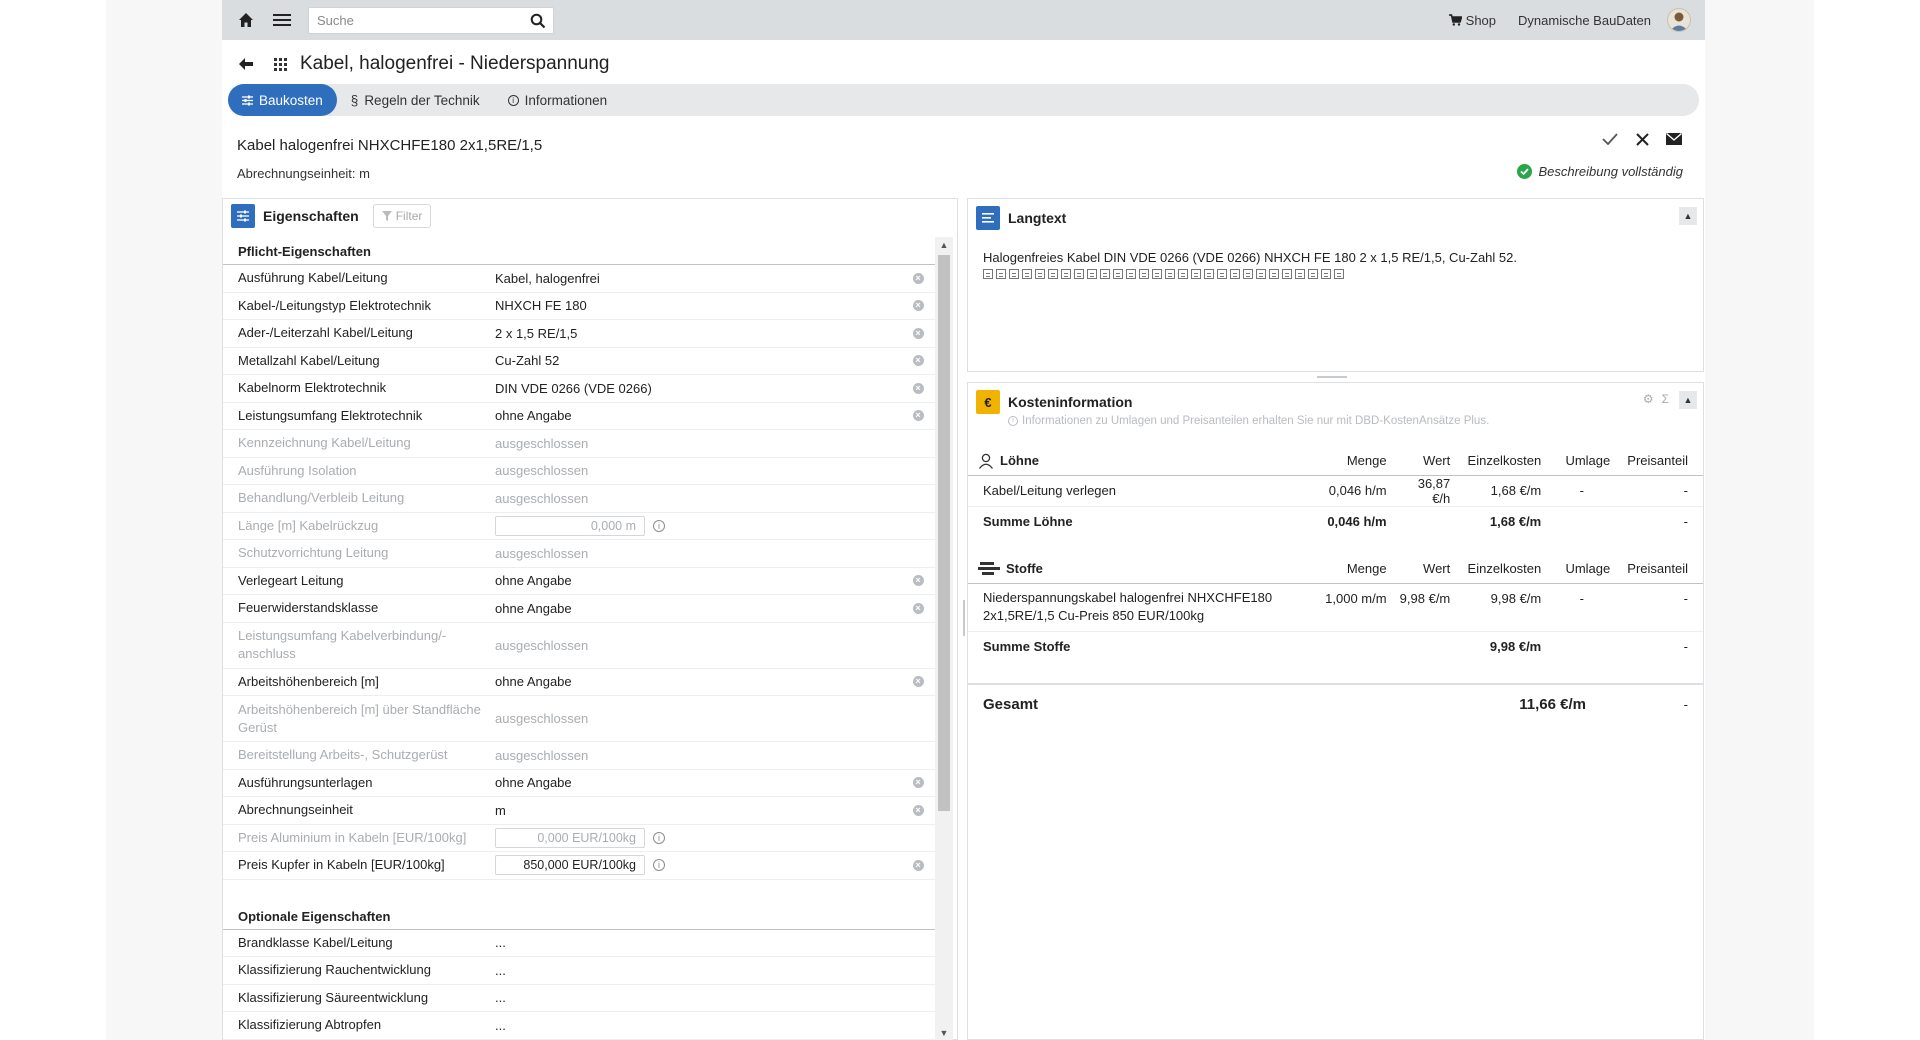  Describe the element at coordinates (944, 1032) in the screenshot. I see `scroll-down-icon: ▼` at that location.